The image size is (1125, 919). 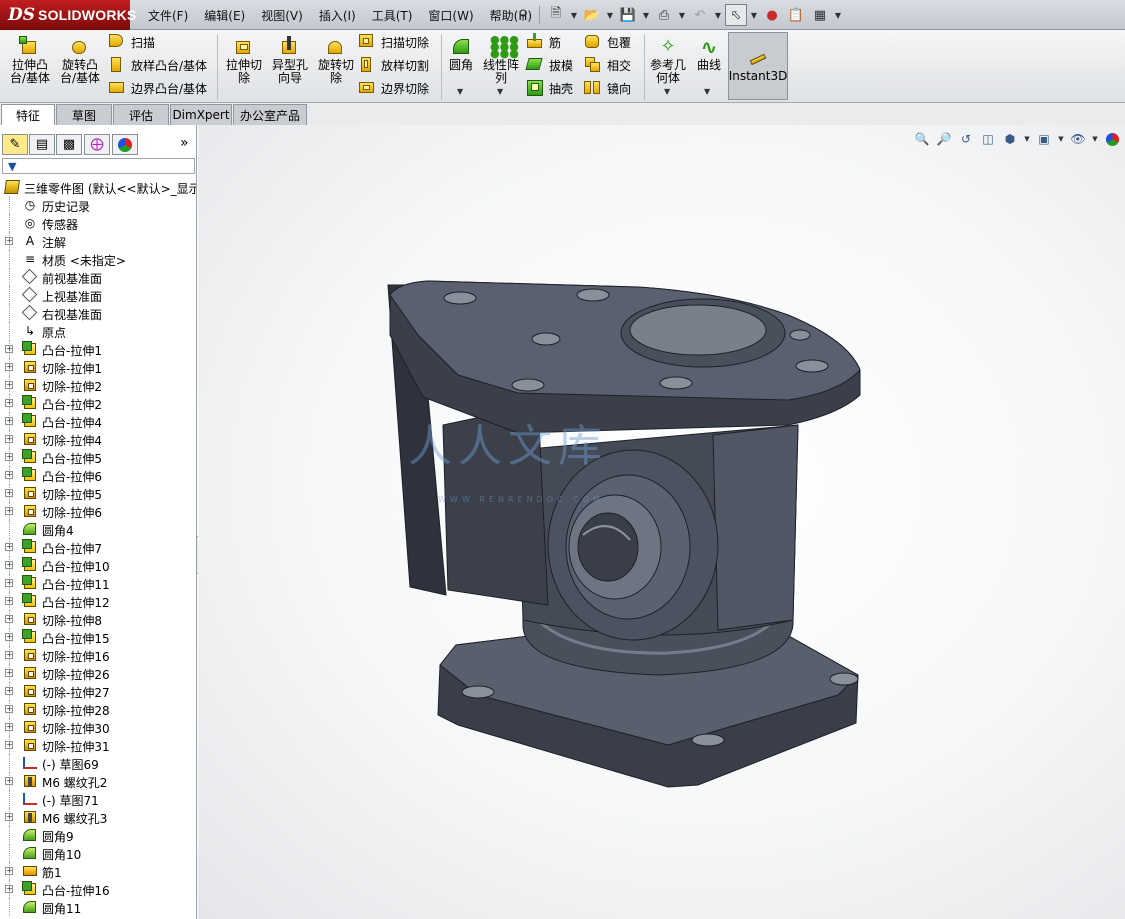 What do you see at coordinates (98, 187) in the screenshot?
I see `tree-root-part: 三维零件图 (默认<<默认>_显示` at bounding box center [98, 187].